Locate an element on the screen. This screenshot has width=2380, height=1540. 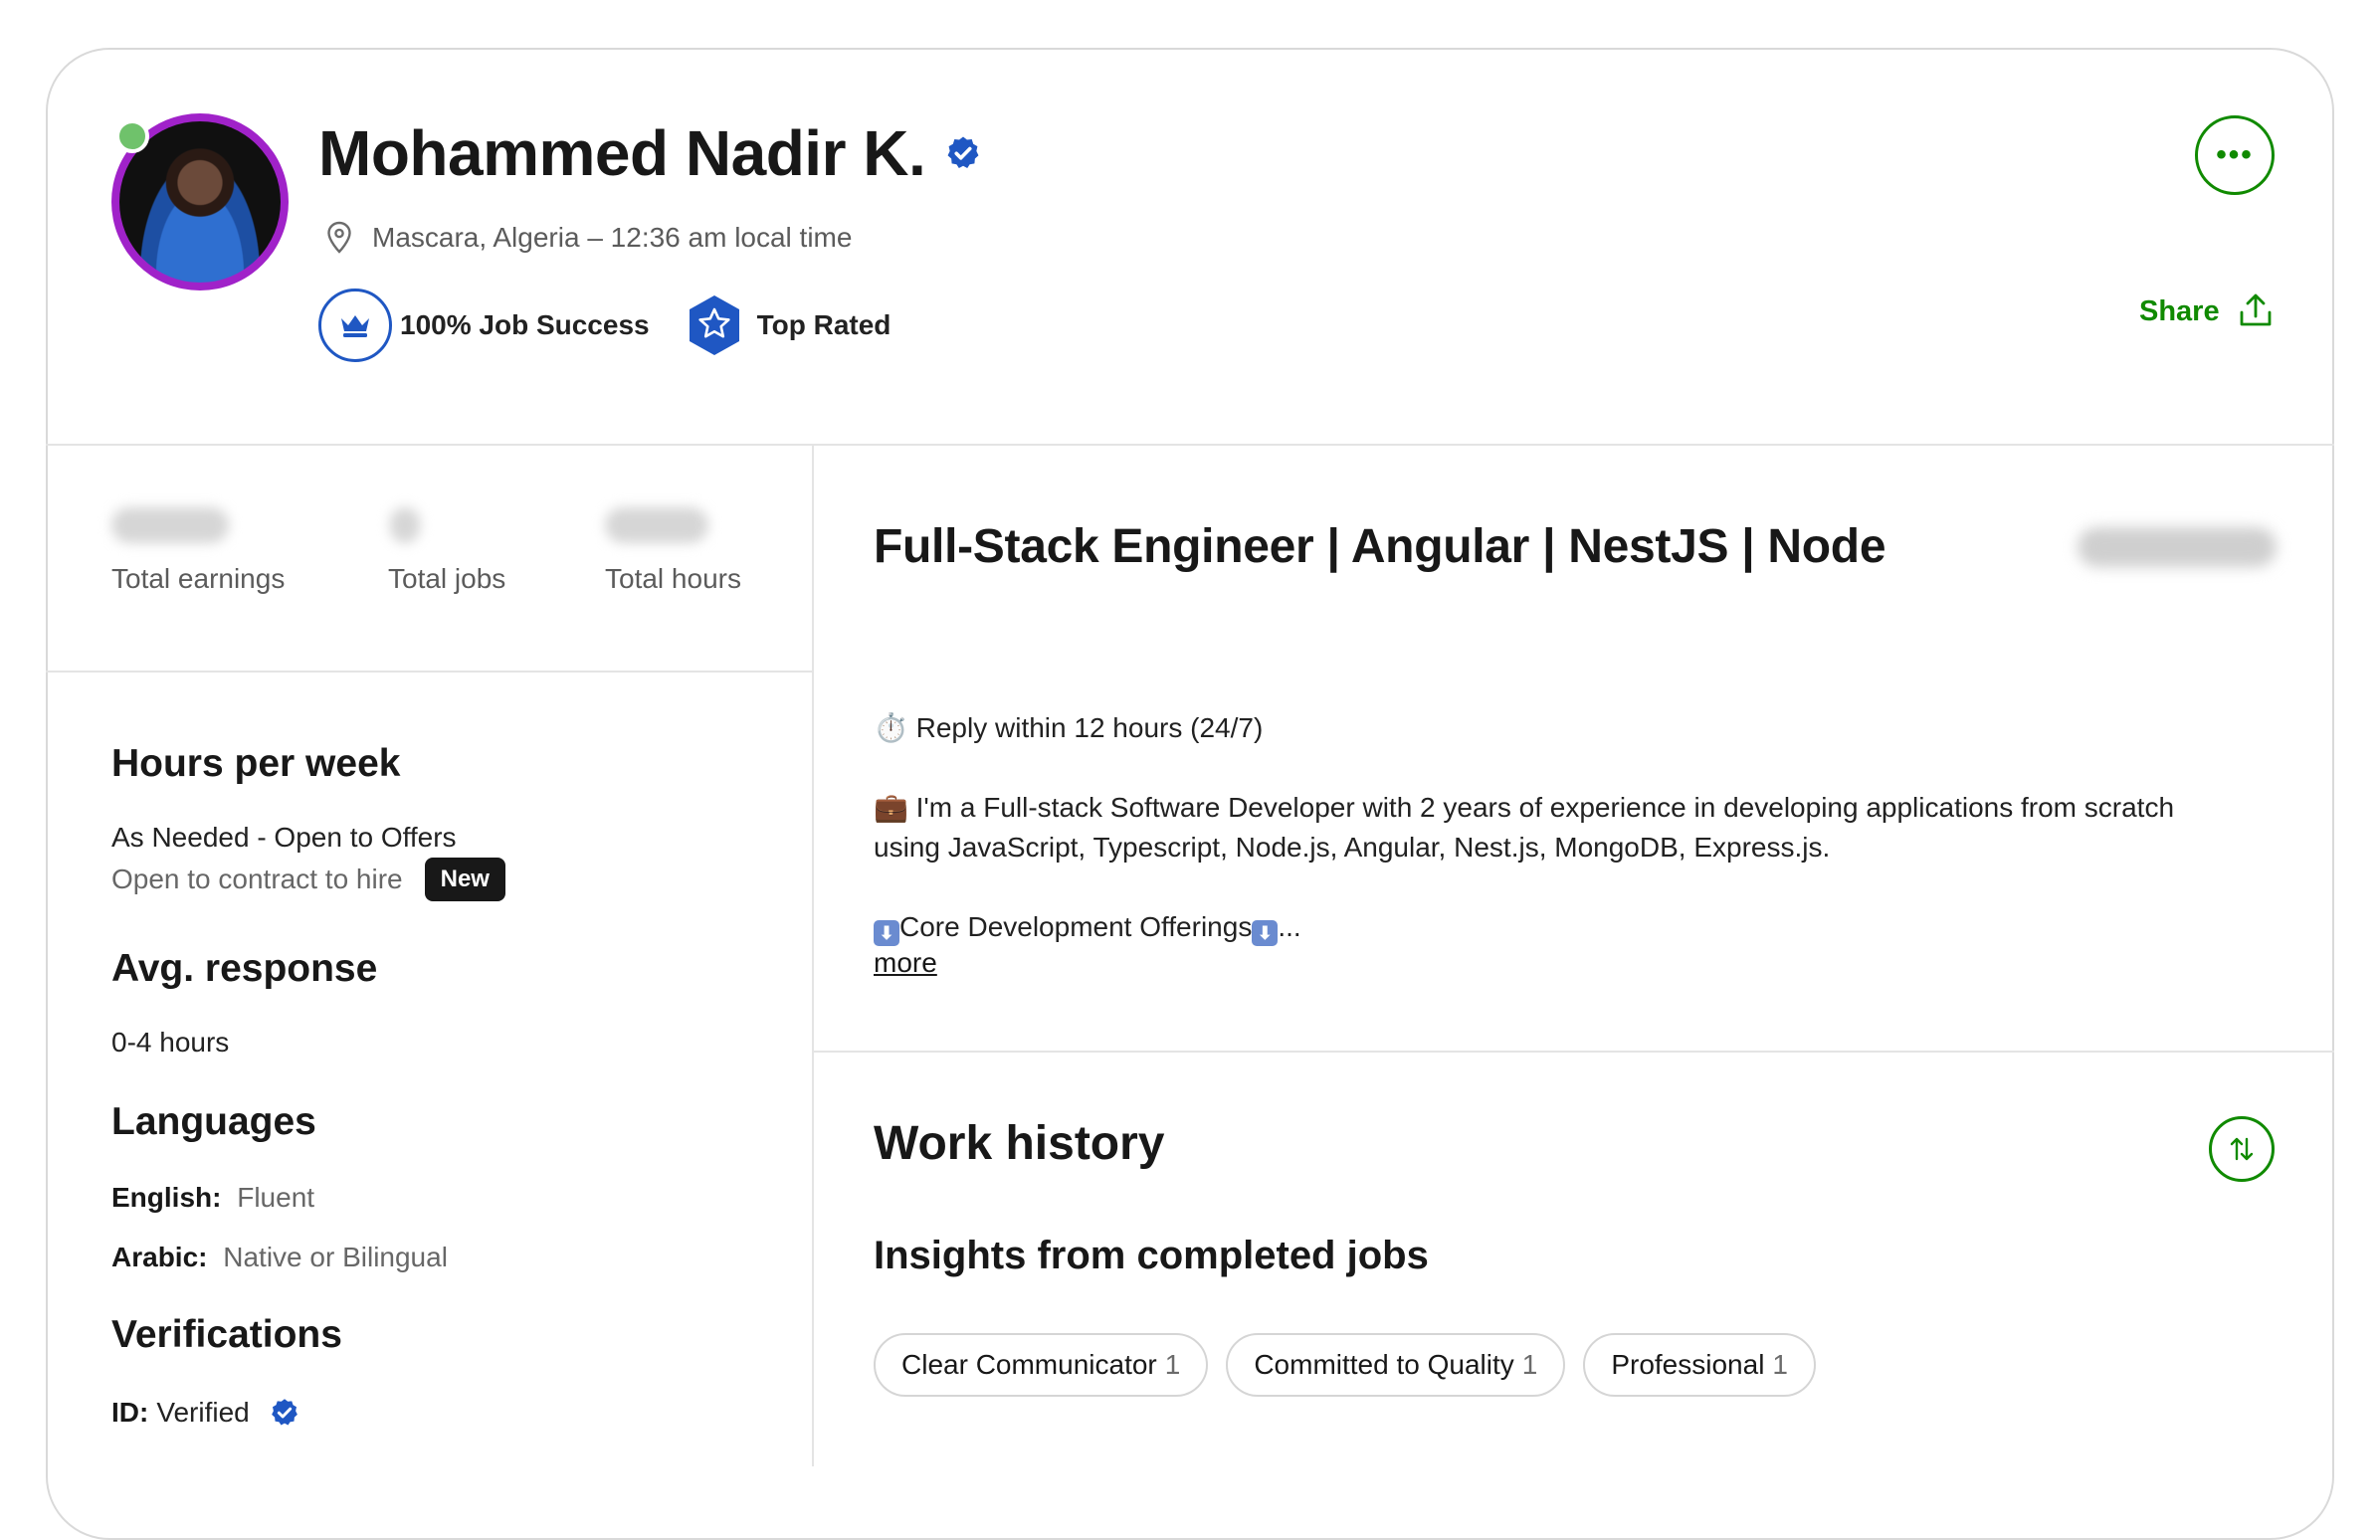
hours-per-week-heading: Hours per week is located at coordinates (256, 763).